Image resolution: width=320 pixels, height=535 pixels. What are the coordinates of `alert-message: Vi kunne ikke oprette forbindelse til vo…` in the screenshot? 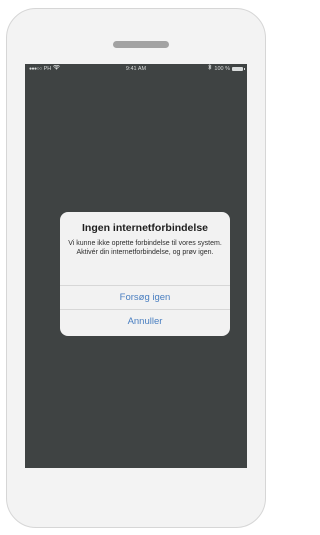 It's located at (145, 248).